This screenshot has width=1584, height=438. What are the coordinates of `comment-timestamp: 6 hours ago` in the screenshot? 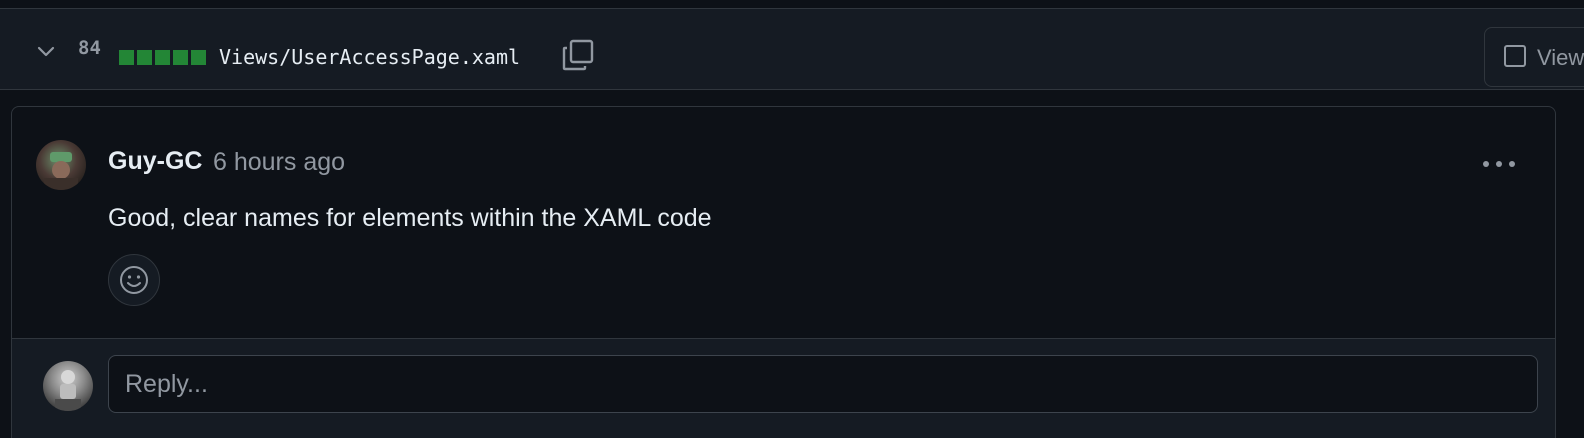 It's located at (279, 162).